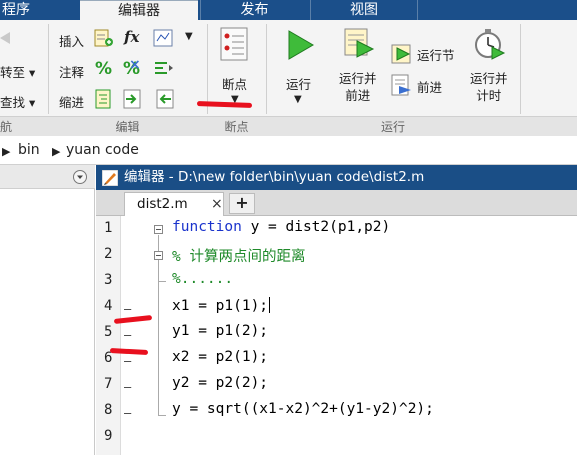 This screenshot has height=455, width=577. I want to click on indent-right-icon, so click(134, 99).